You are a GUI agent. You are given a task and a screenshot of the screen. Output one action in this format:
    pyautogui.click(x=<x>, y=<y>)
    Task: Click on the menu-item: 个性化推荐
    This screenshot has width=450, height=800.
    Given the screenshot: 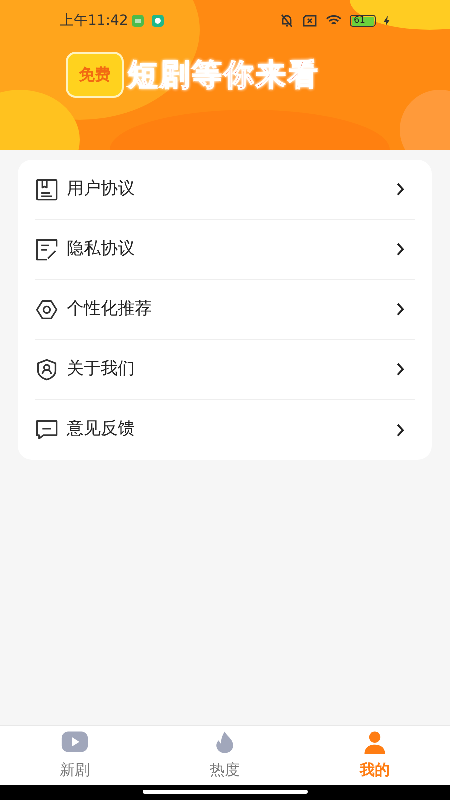 What is the action you would take?
    pyautogui.click(x=232, y=309)
    